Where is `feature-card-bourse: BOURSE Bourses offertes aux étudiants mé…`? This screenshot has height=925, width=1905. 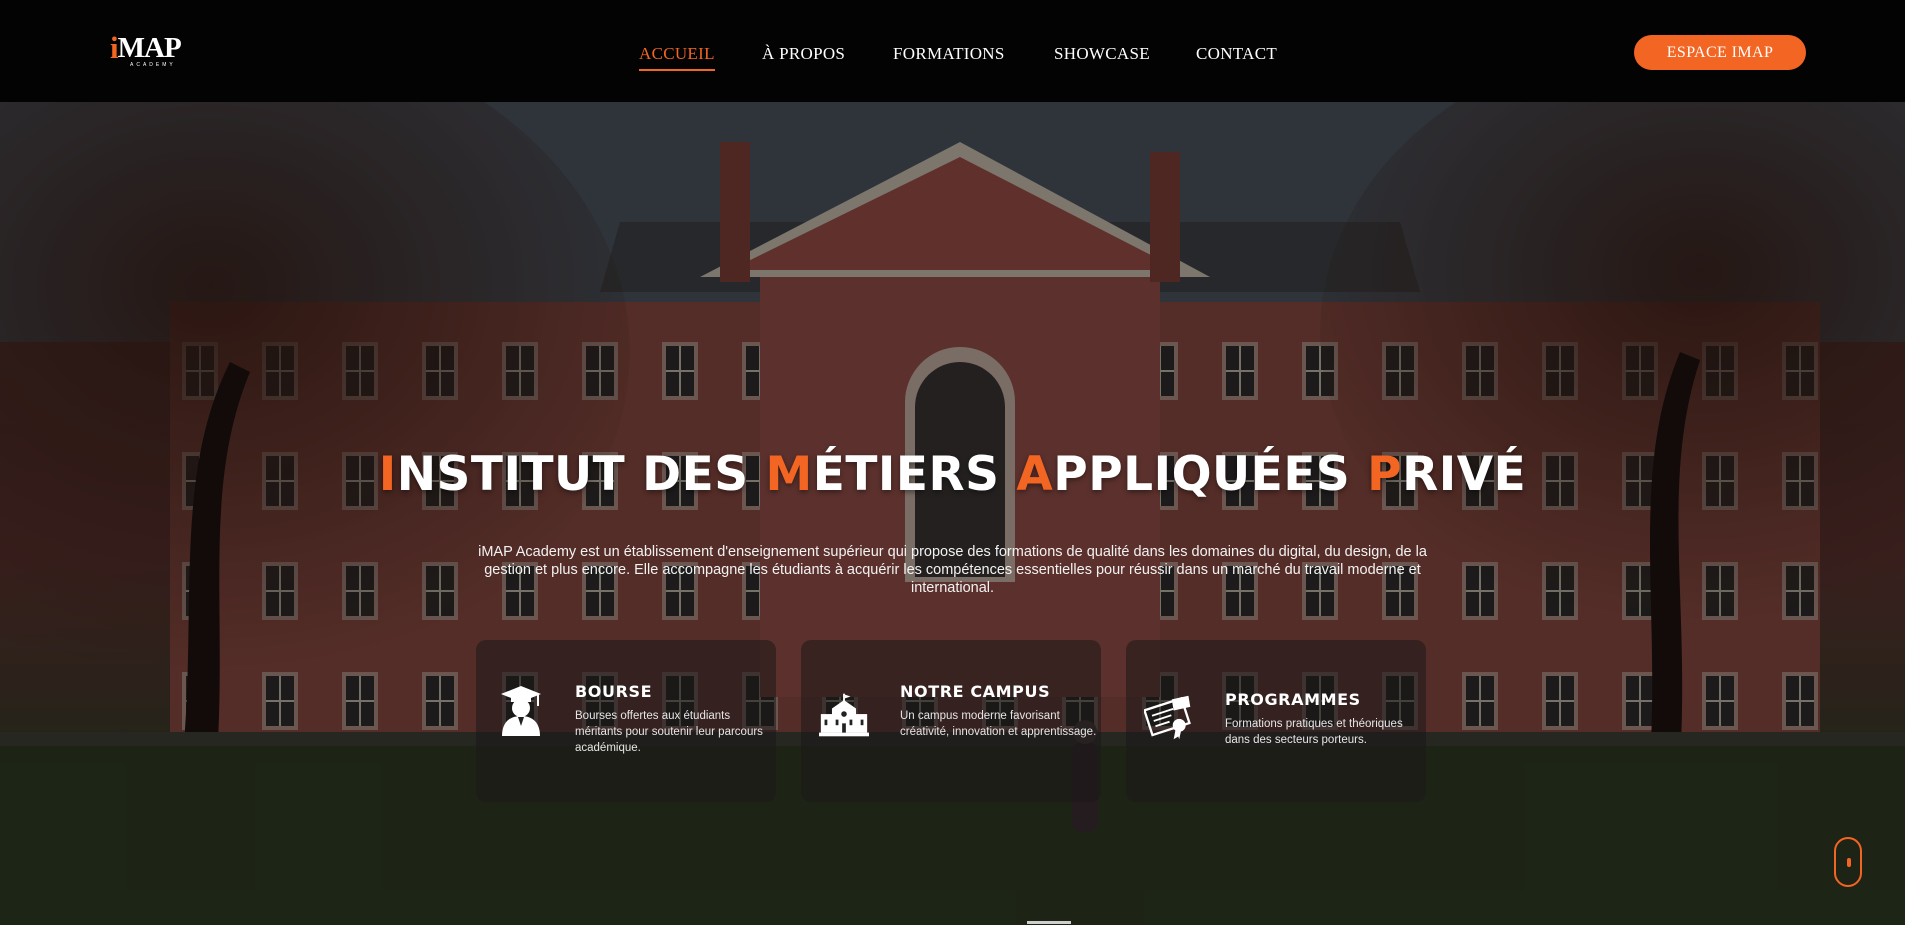 feature-card-bourse: BOURSE Bourses offertes aux étudiants mé… is located at coordinates (626, 721).